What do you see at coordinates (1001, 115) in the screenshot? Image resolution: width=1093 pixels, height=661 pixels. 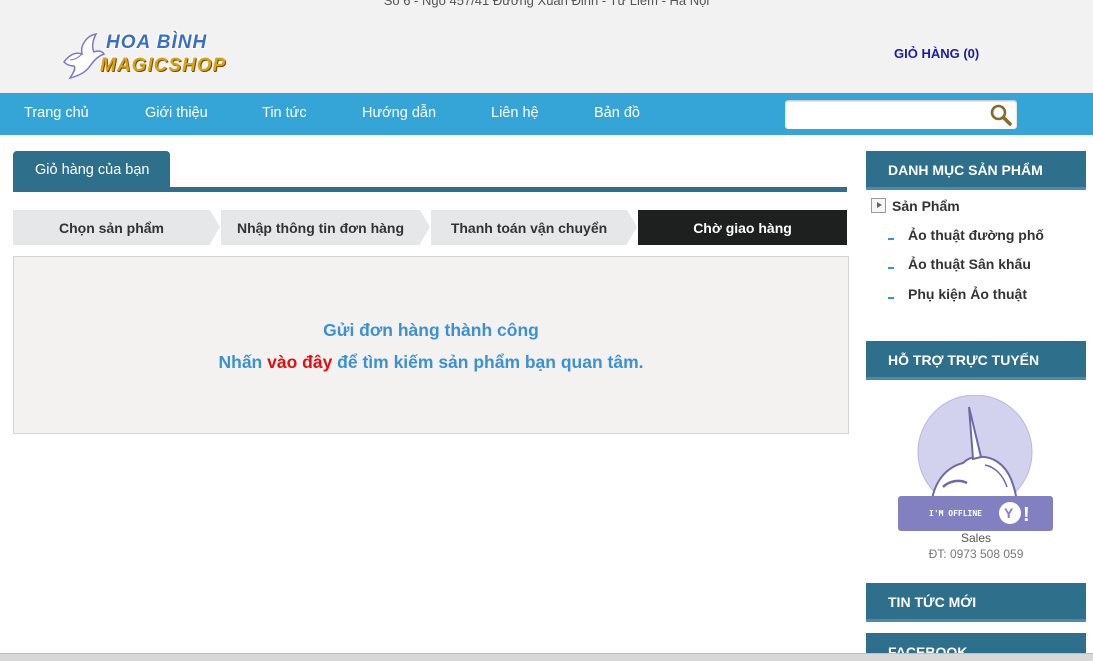 I see `search-icon` at bounding box center [1001, 115].